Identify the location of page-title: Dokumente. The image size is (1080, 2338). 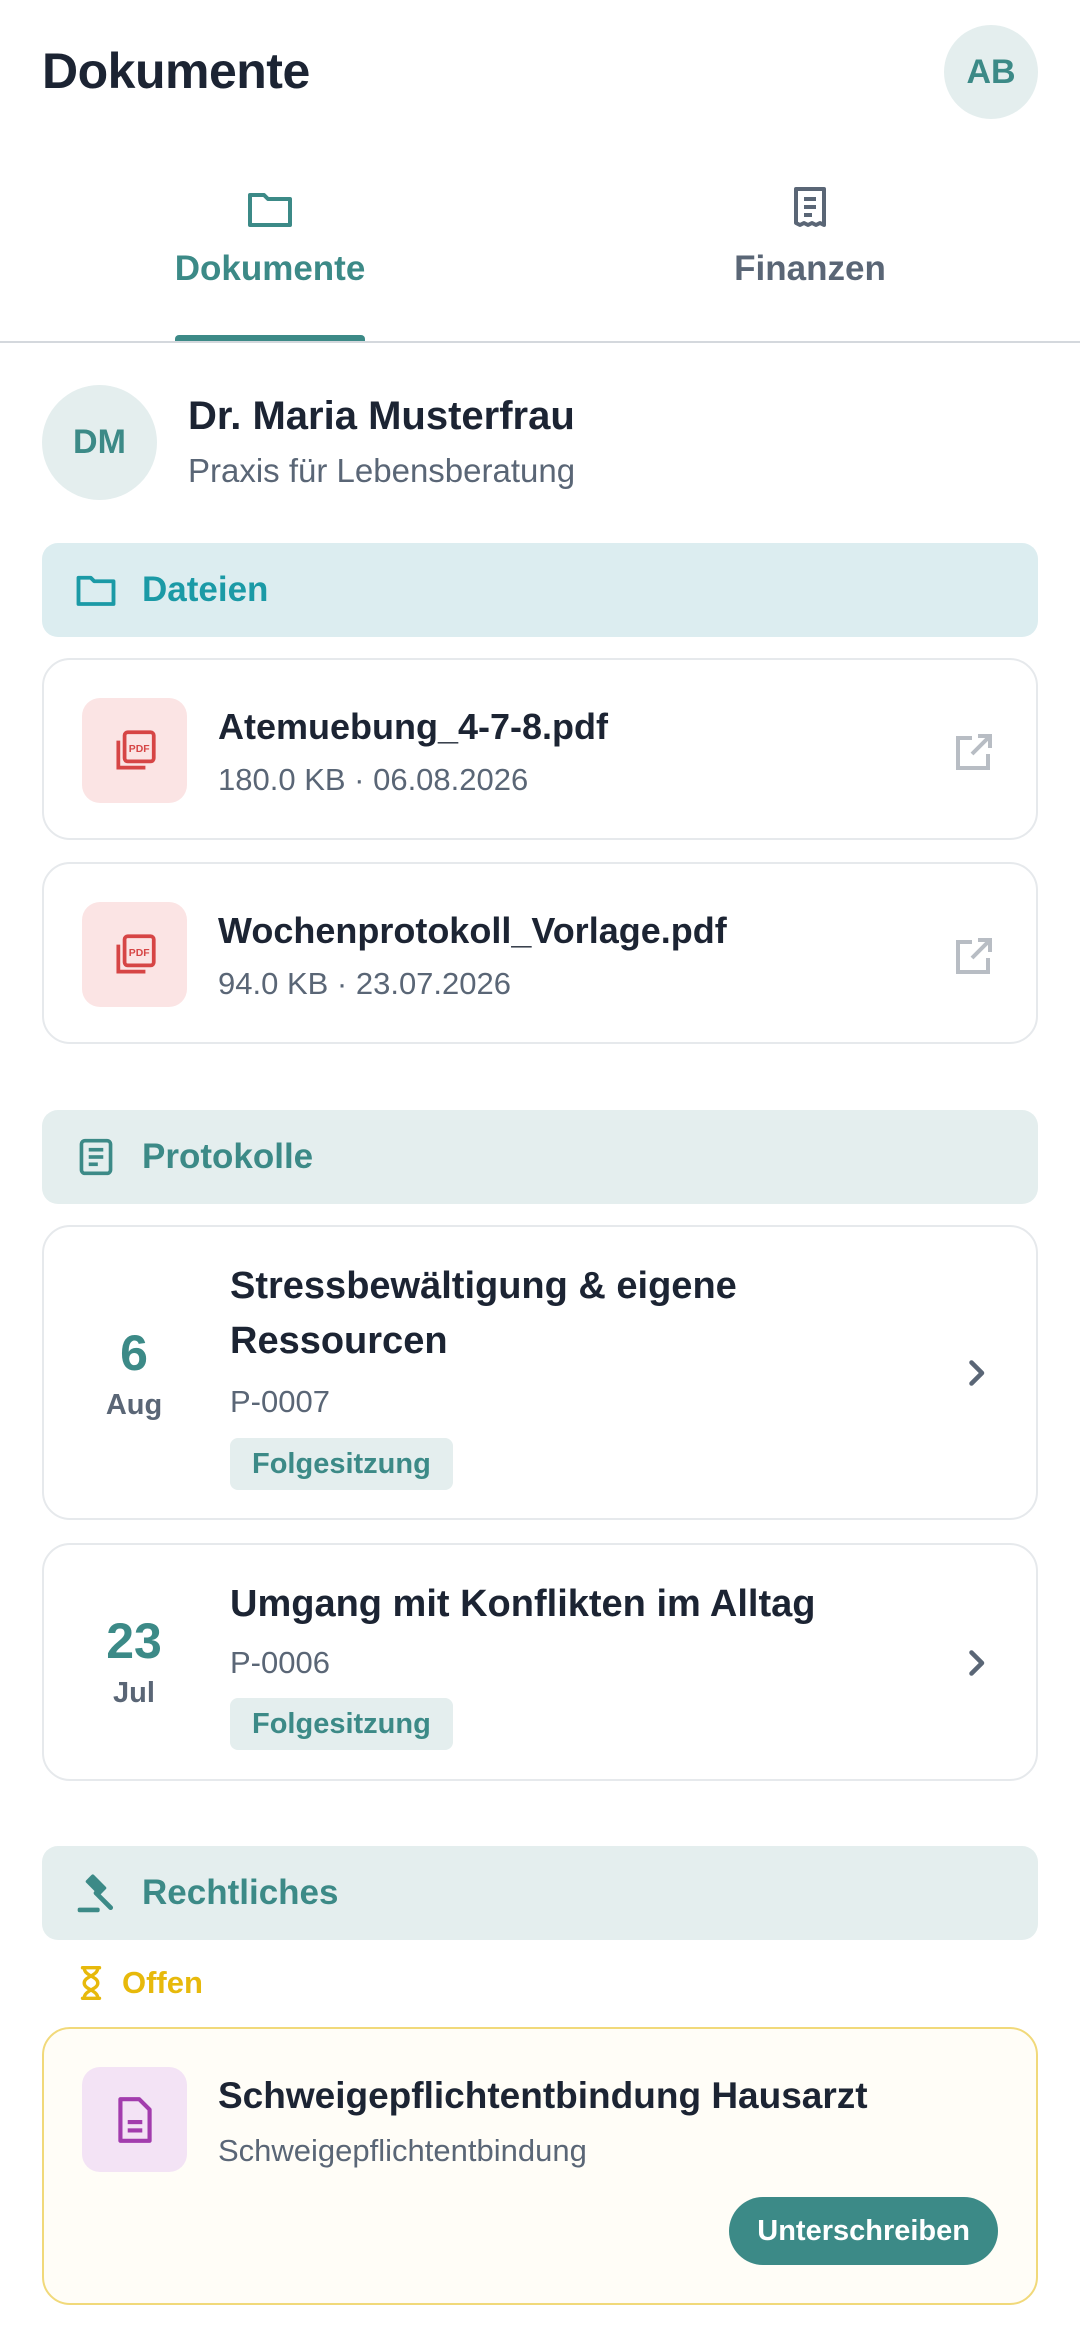
(176, 71).